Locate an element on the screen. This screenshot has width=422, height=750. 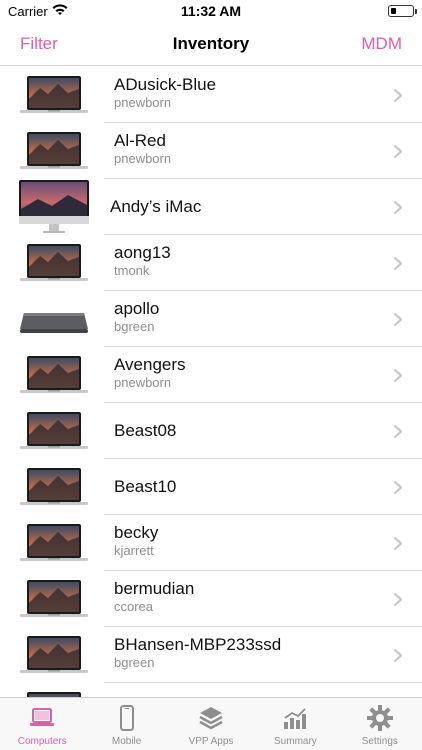
list-item: Beast10 is located at coordinates (211, 487).